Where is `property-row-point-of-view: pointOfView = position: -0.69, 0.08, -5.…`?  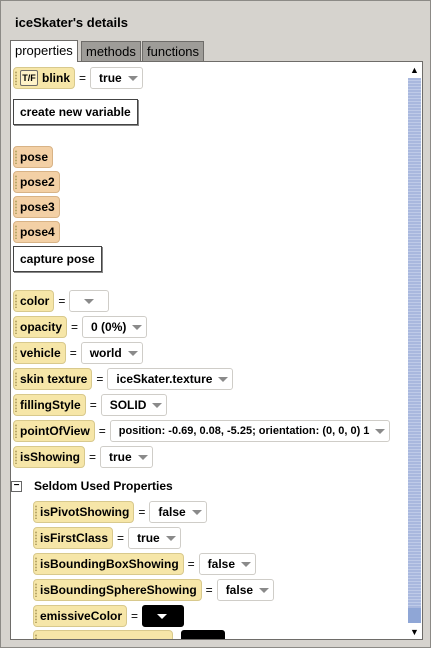 property-row-point-of-view: pointOfView = position: -0.69, 0.08, -5.… is located at coordinates (202, 431).